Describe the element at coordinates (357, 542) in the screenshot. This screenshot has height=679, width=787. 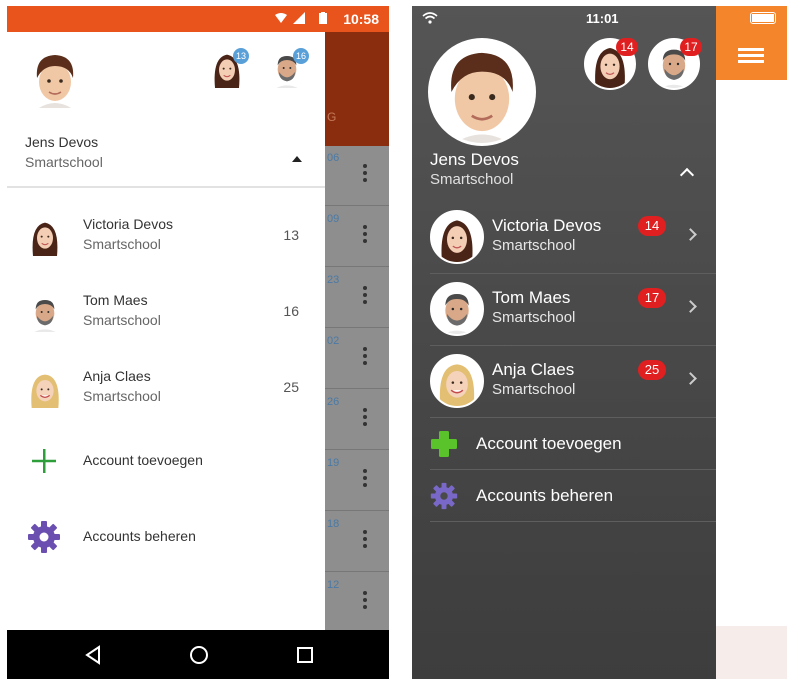
I see `background-row: 18` at that location.